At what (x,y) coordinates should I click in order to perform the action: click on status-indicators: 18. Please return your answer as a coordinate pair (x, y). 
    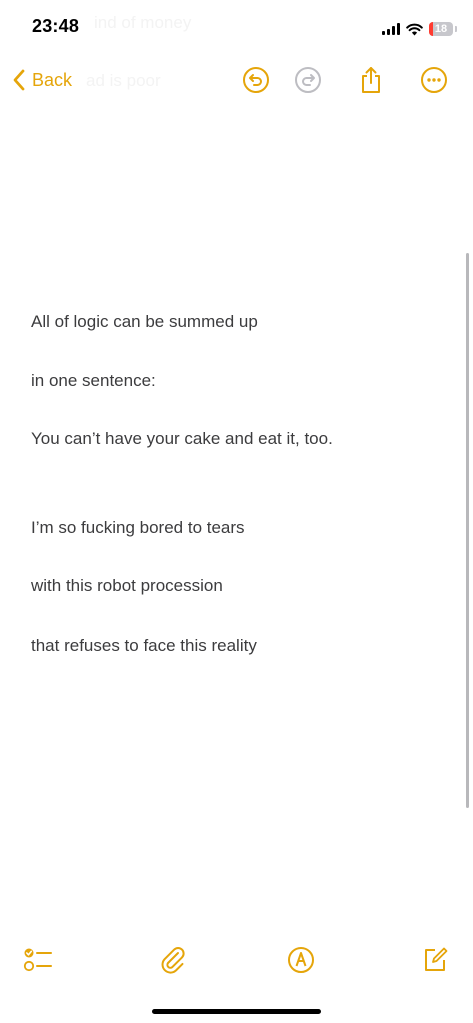
    Looking at the image, I should click on (419, 29).